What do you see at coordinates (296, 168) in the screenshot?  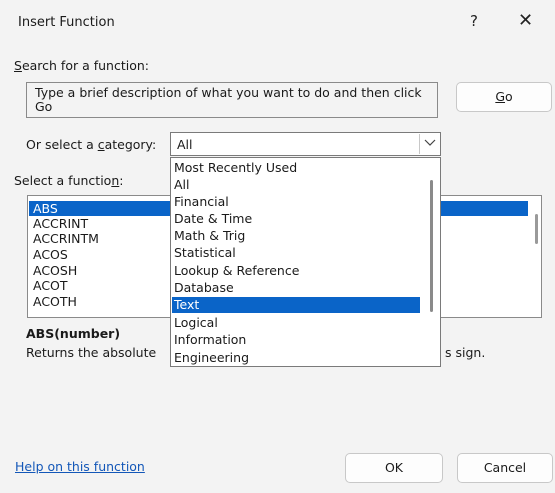 I see `category-option-most-recently-used: Most Recently Used` at bounding box center [296, 168].